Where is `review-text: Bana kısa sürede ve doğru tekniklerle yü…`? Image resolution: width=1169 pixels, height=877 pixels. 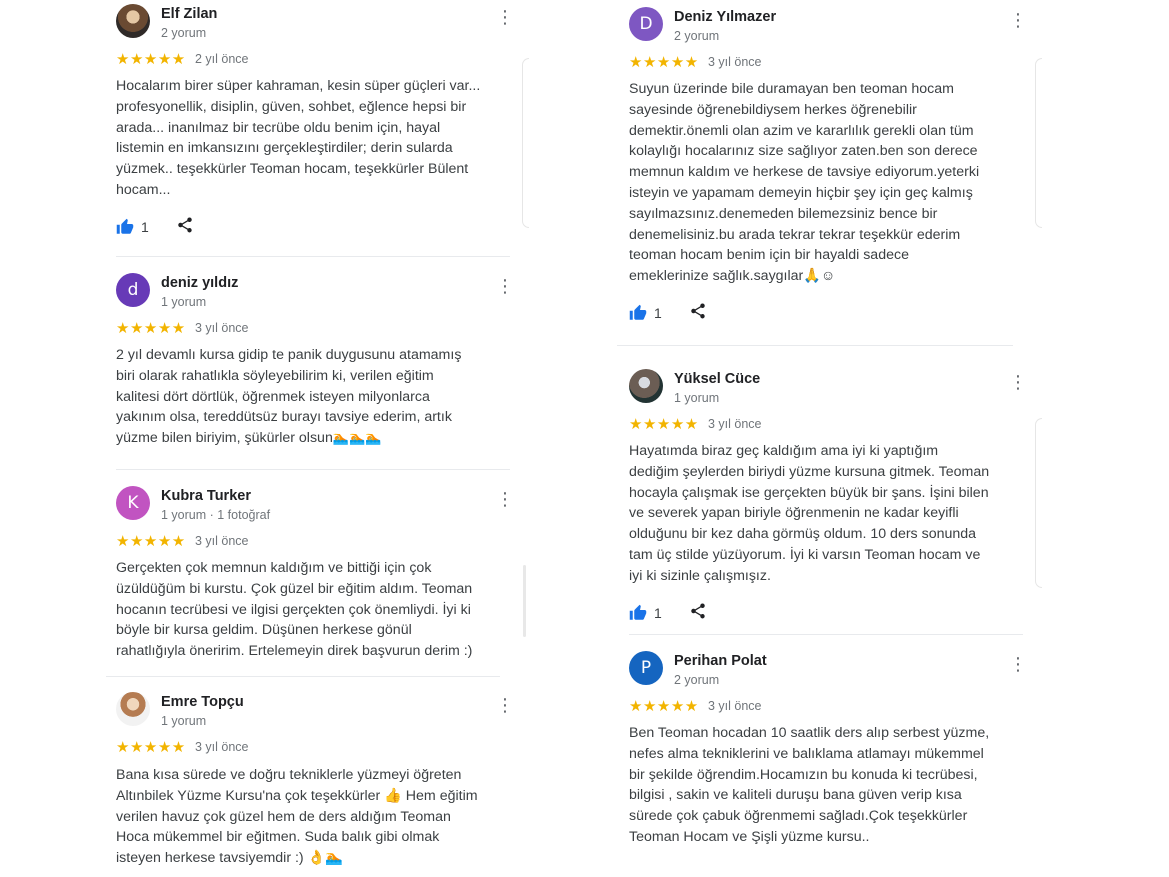
review-text: Bana kısa sürede ve doğru tekniklerle yü… is located at coordinates (297, 817).